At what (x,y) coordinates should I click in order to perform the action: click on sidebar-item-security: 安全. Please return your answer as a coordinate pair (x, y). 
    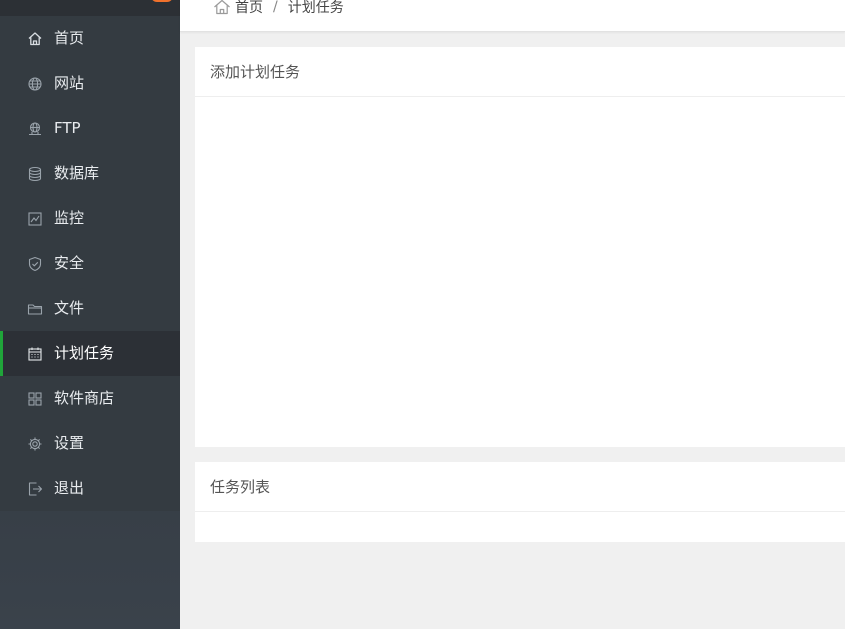
    Looking at the image, I should click on (90, 263).